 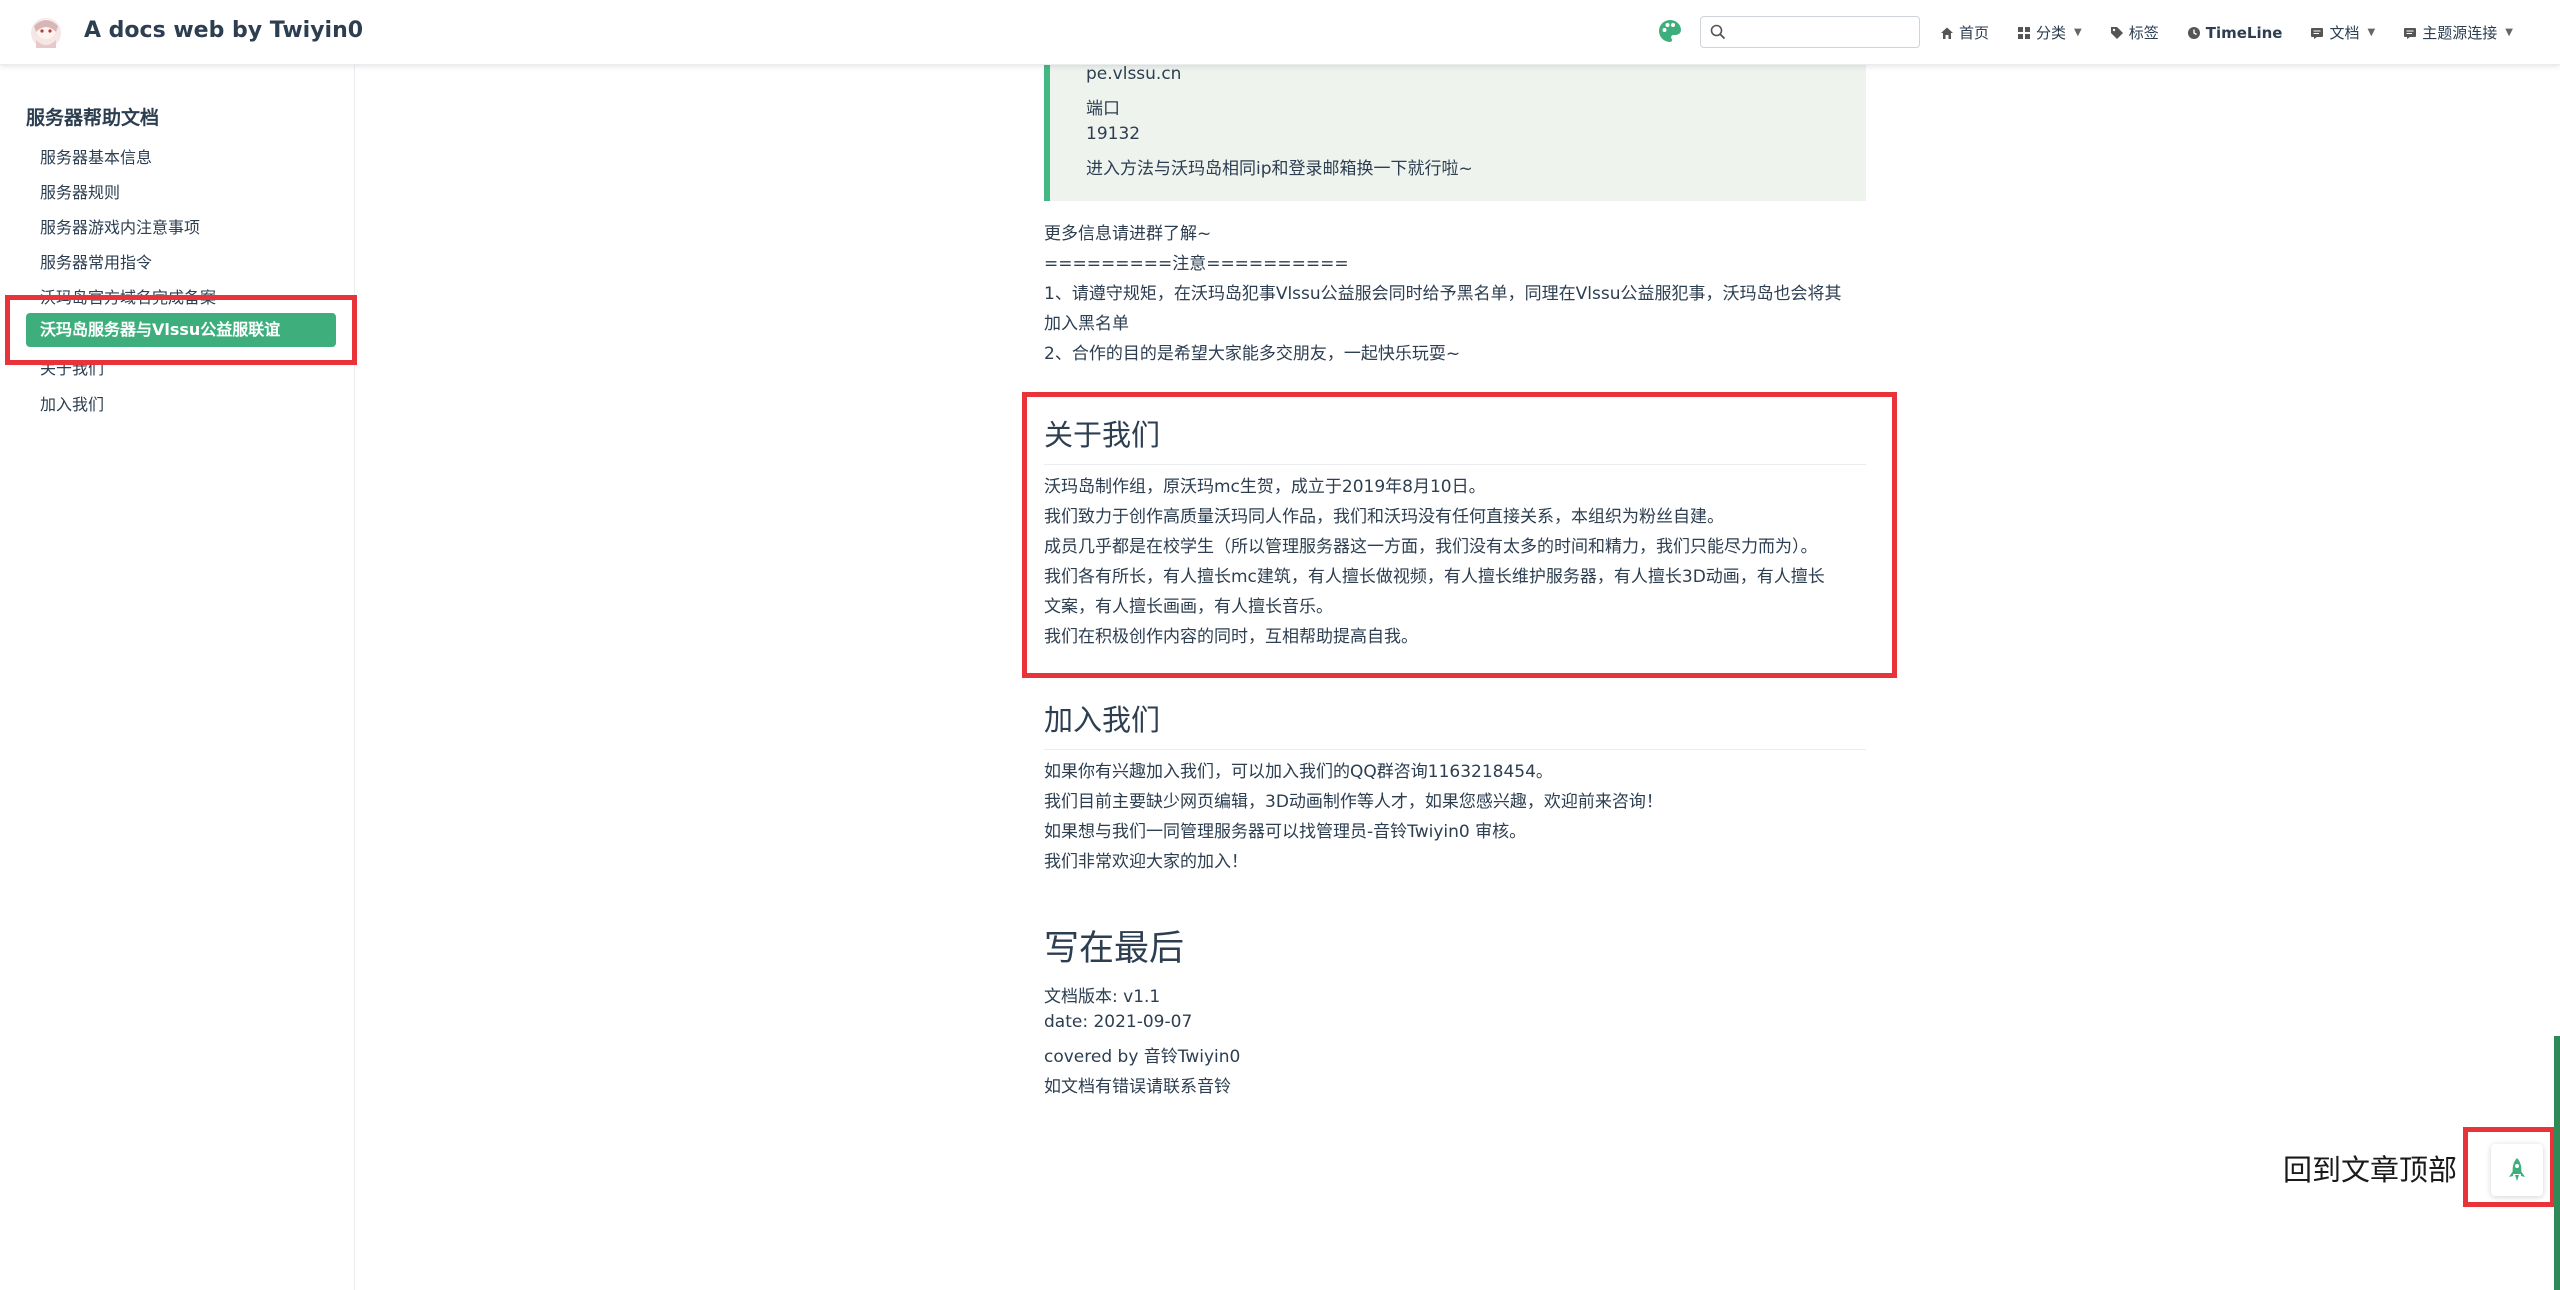 I want to click on blockquote-line: pe.vlssu.cn, so click(x=1134, y=74).